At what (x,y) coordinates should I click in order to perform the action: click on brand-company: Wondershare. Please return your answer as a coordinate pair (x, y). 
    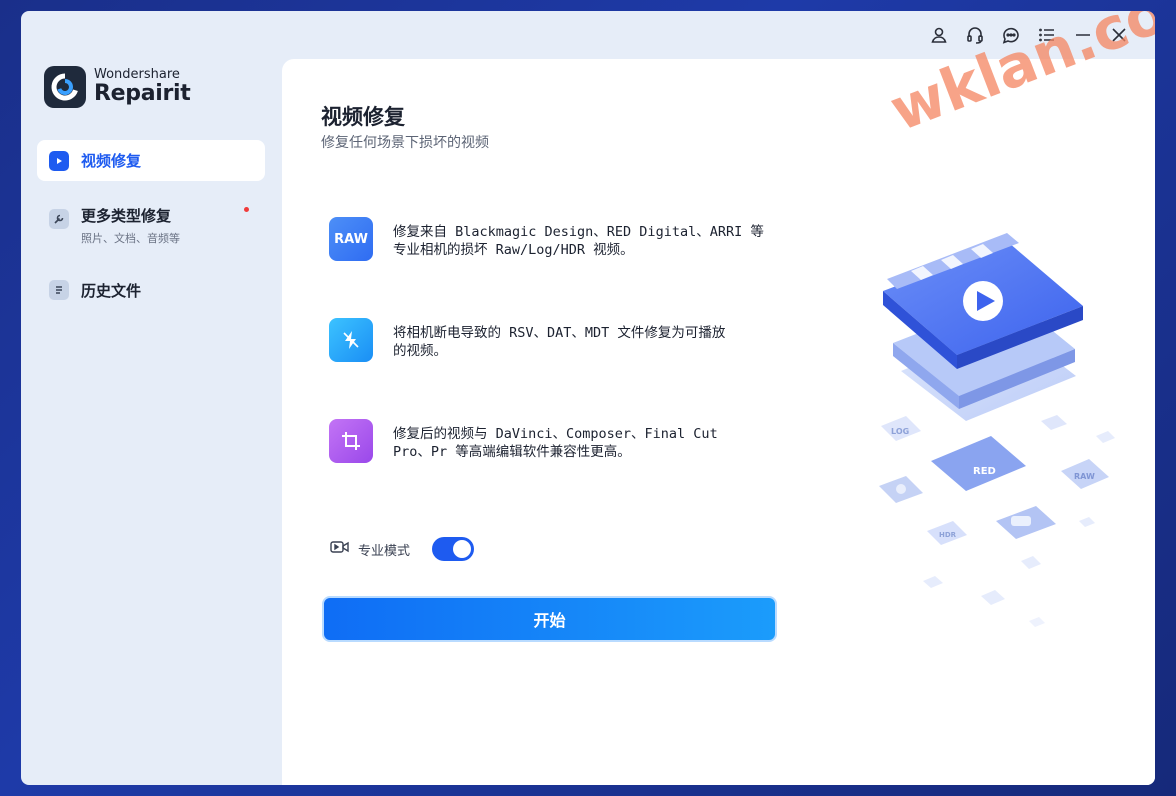
    Looking at the image, I should click on (137, 74).